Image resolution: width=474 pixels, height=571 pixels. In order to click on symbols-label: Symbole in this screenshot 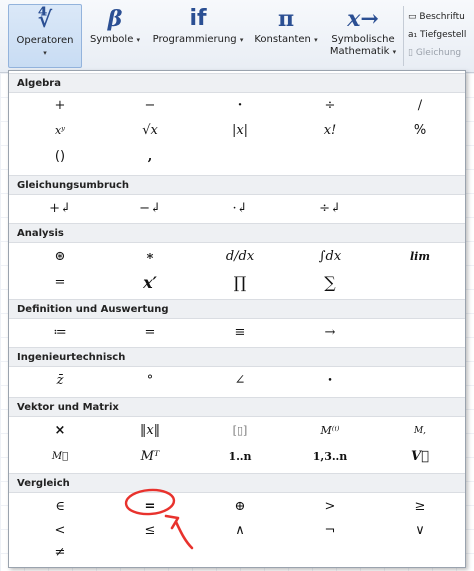, I will do `click(111, 39)`.